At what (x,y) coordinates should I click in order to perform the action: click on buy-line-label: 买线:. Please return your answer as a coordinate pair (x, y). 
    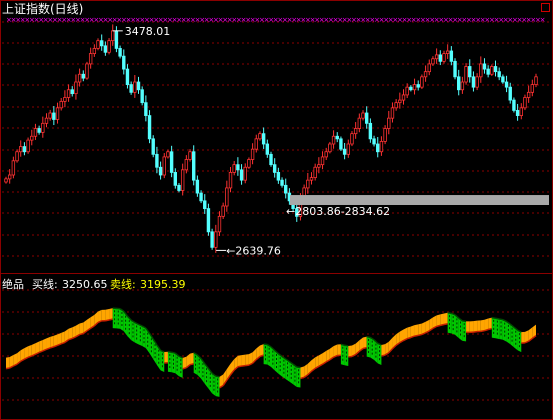
    Looking at the image, I should click on (45, 284).